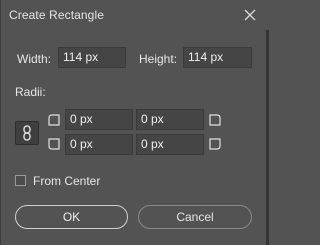 This screenshot has width=320, height=245. What do you see at coordinates (66, 181) in the screenshot?
I see `from-center-label: From Center` at bounding box center [66, 181].